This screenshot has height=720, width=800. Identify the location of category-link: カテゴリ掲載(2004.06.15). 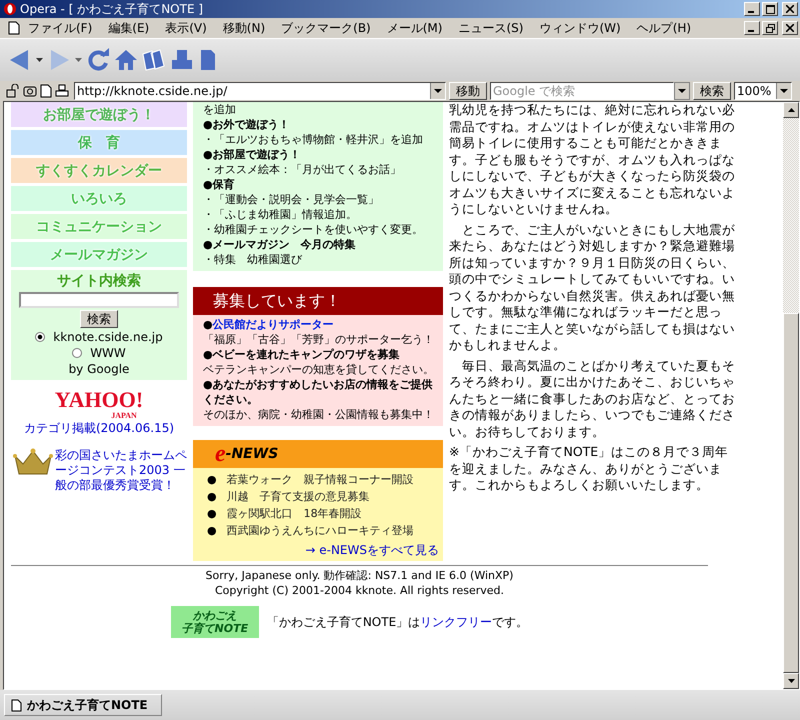
(99, 428).